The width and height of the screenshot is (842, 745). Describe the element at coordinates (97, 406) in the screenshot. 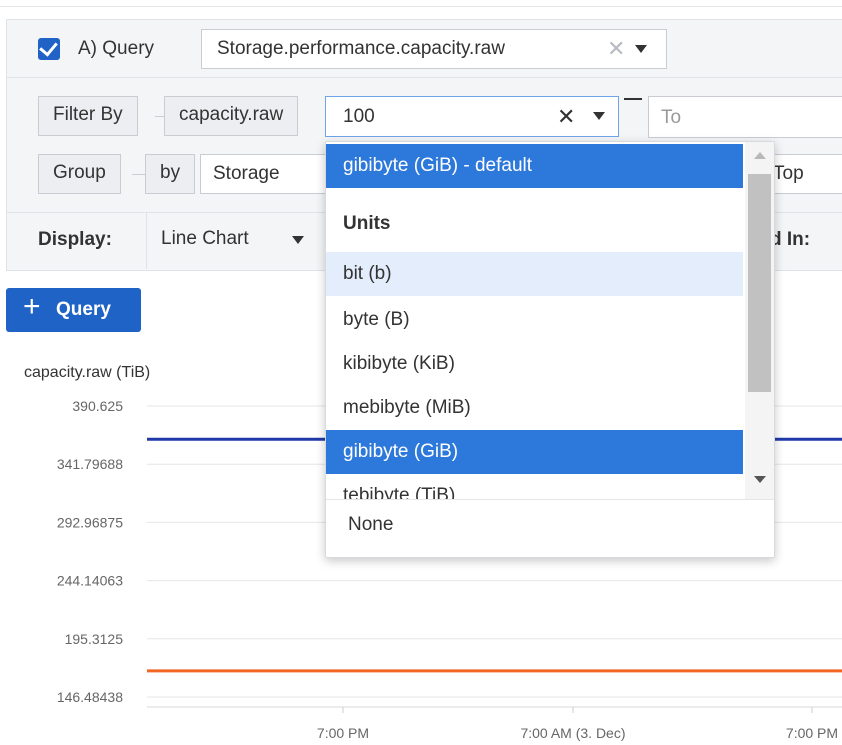

I see `y-tick-label: 390.625` at that location.